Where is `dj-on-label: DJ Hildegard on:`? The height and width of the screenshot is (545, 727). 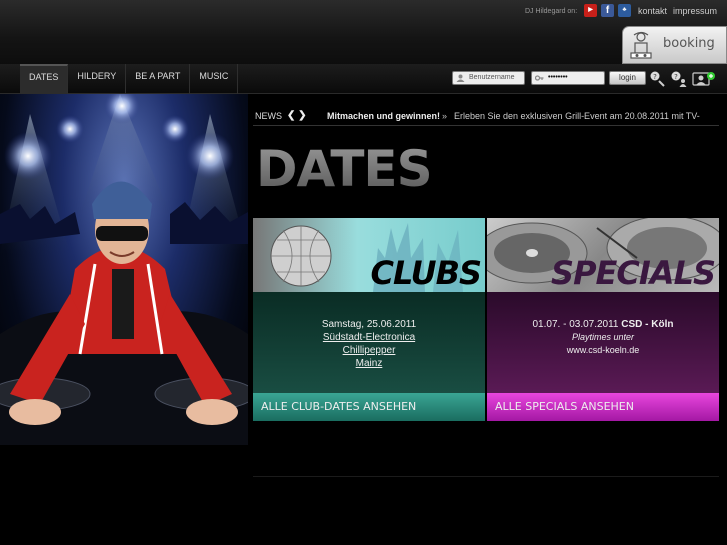 dj-on-label: DJ Hildegard on: is located at coordinates (551, 11).